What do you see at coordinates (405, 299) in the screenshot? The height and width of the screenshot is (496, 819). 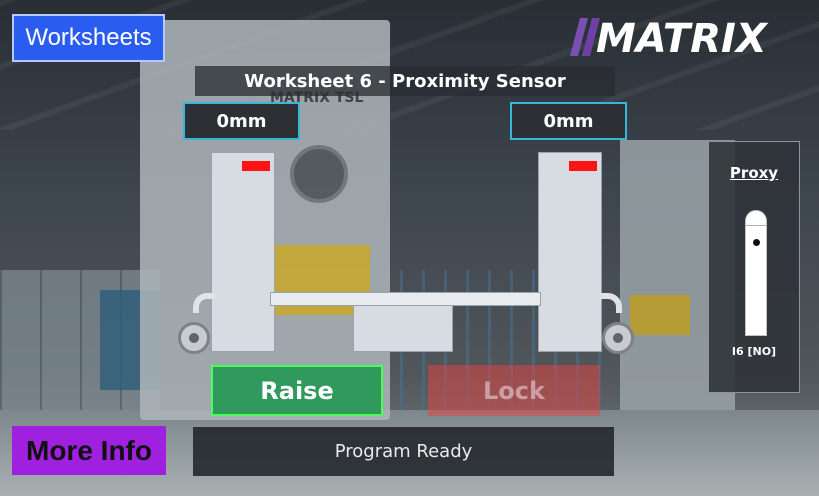 I see `press-beam` at bounding box center [405, 299].